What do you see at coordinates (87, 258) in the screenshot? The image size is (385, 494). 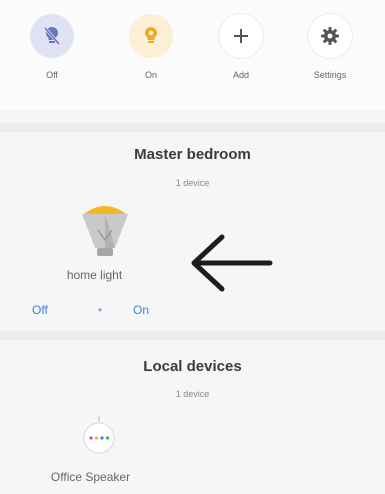 I see `device-card-home-light: home light Off • On` at bounding box center [87, 258].